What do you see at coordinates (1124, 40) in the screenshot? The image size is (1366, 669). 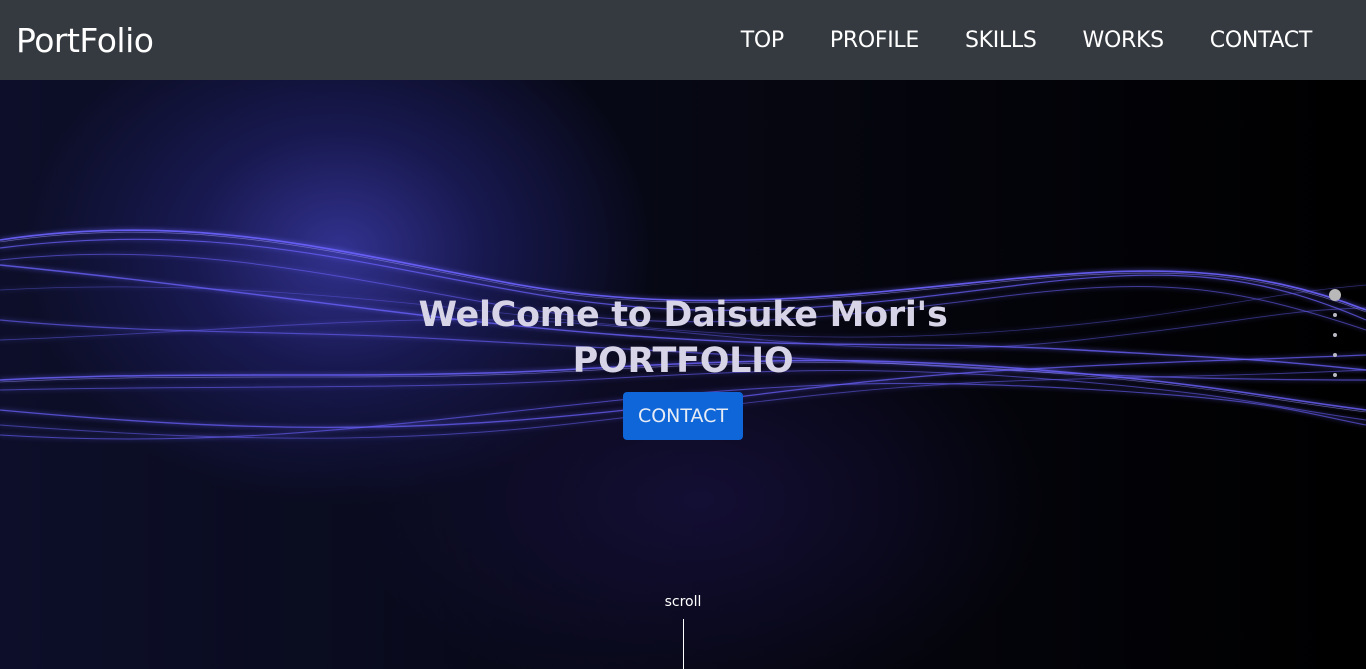 I see `nav-item-works: WORKS` at bounding box center [1124, 40].